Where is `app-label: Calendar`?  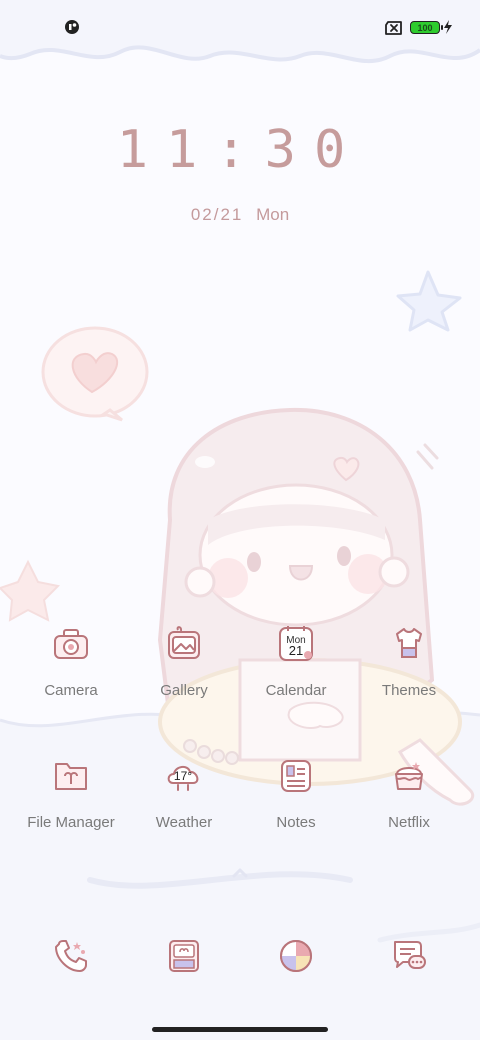 app-label: Calendar is located at coordinates (296, 690).